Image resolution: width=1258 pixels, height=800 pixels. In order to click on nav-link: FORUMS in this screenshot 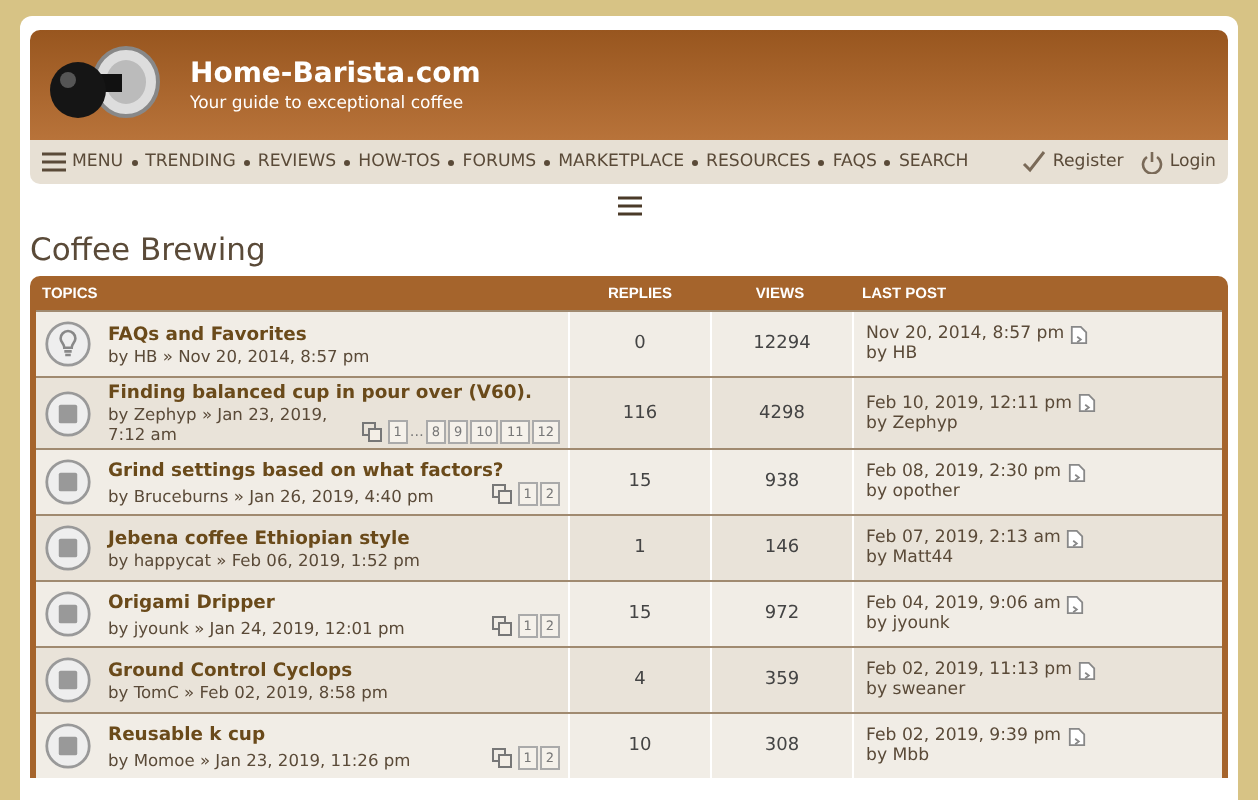, I will do `click(499, 162)`.